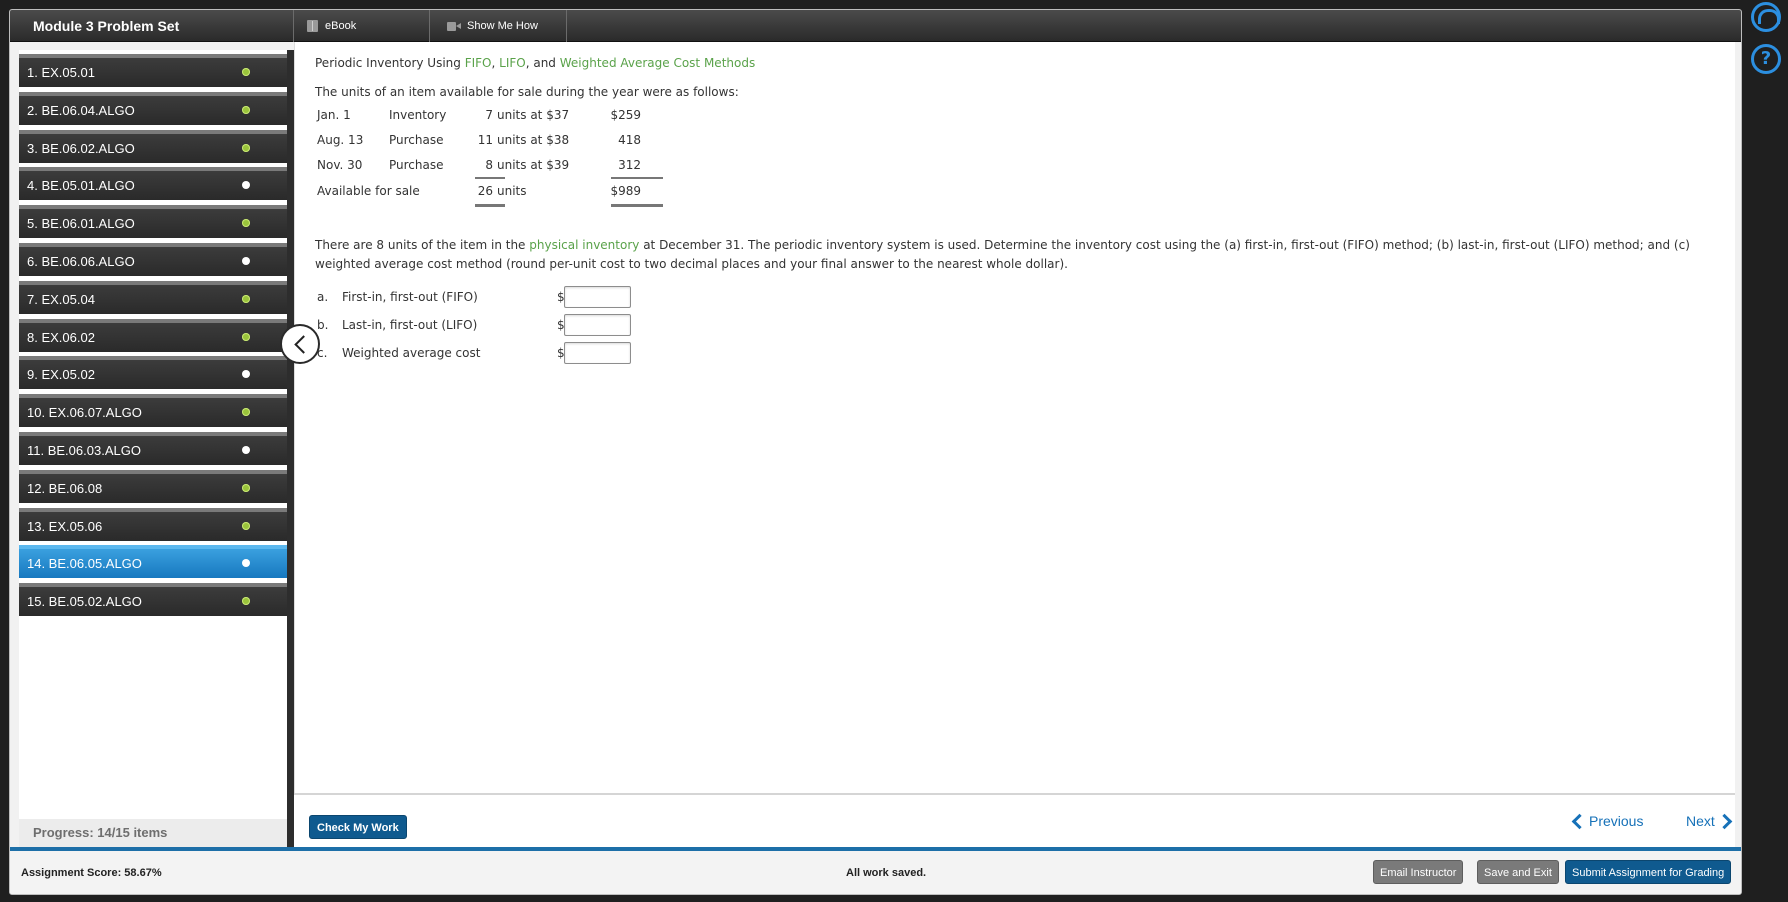 This screenshot has width=1788, height=902. Describe the element at coordinates (81, 224) in the screenshot. I see `sidebar-item-label: 5. BE.06.01.ALGO` at that location.